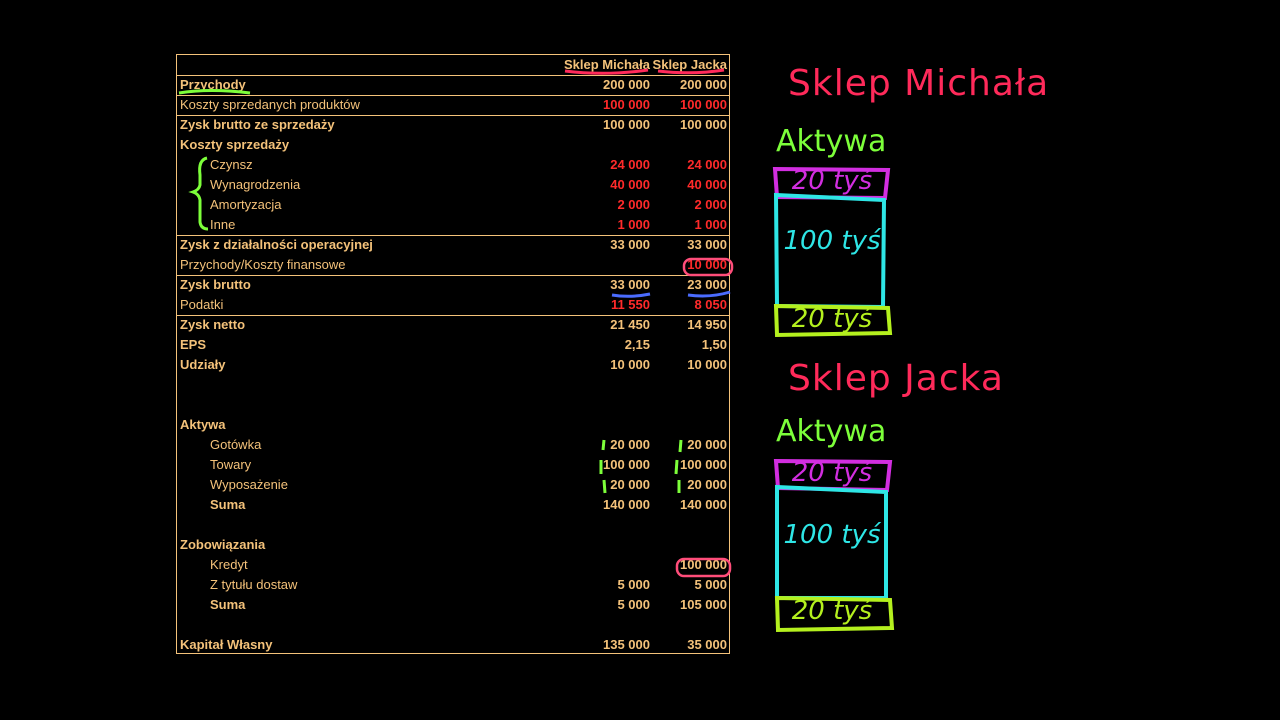 This screenshot has height=720, width=1280. I want to click on table-row: Suma 5 000 105 000, so click(453, 605).